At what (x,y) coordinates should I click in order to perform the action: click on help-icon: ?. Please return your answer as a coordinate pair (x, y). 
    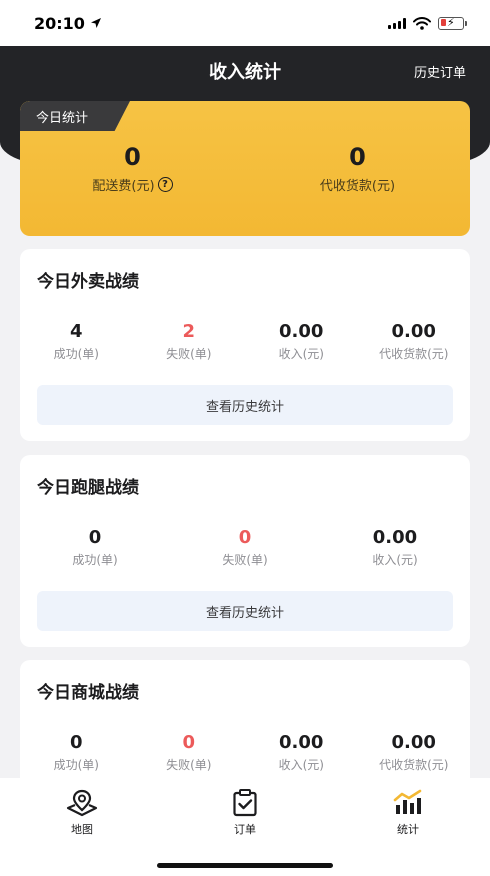
    Looking at the image, I should click on (165, 184).